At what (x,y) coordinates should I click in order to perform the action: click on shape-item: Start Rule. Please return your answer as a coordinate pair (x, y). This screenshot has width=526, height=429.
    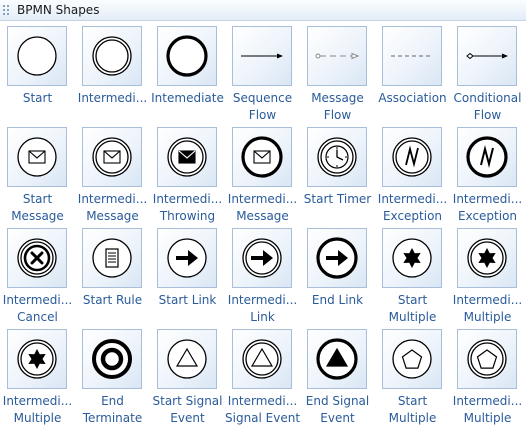
    Looking at the image, I should click on (112, 274).